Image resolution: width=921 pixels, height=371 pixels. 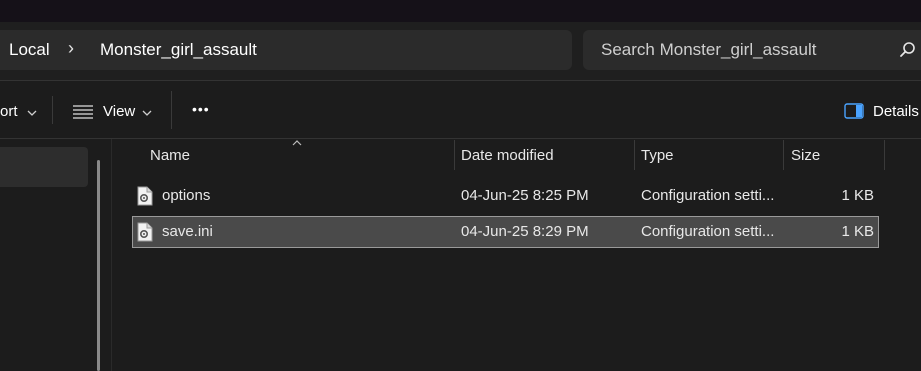 What do you see at coordinates (9, 111) in the screenshot?
I see `sort-button: ort` at bounding box center [9, 111].